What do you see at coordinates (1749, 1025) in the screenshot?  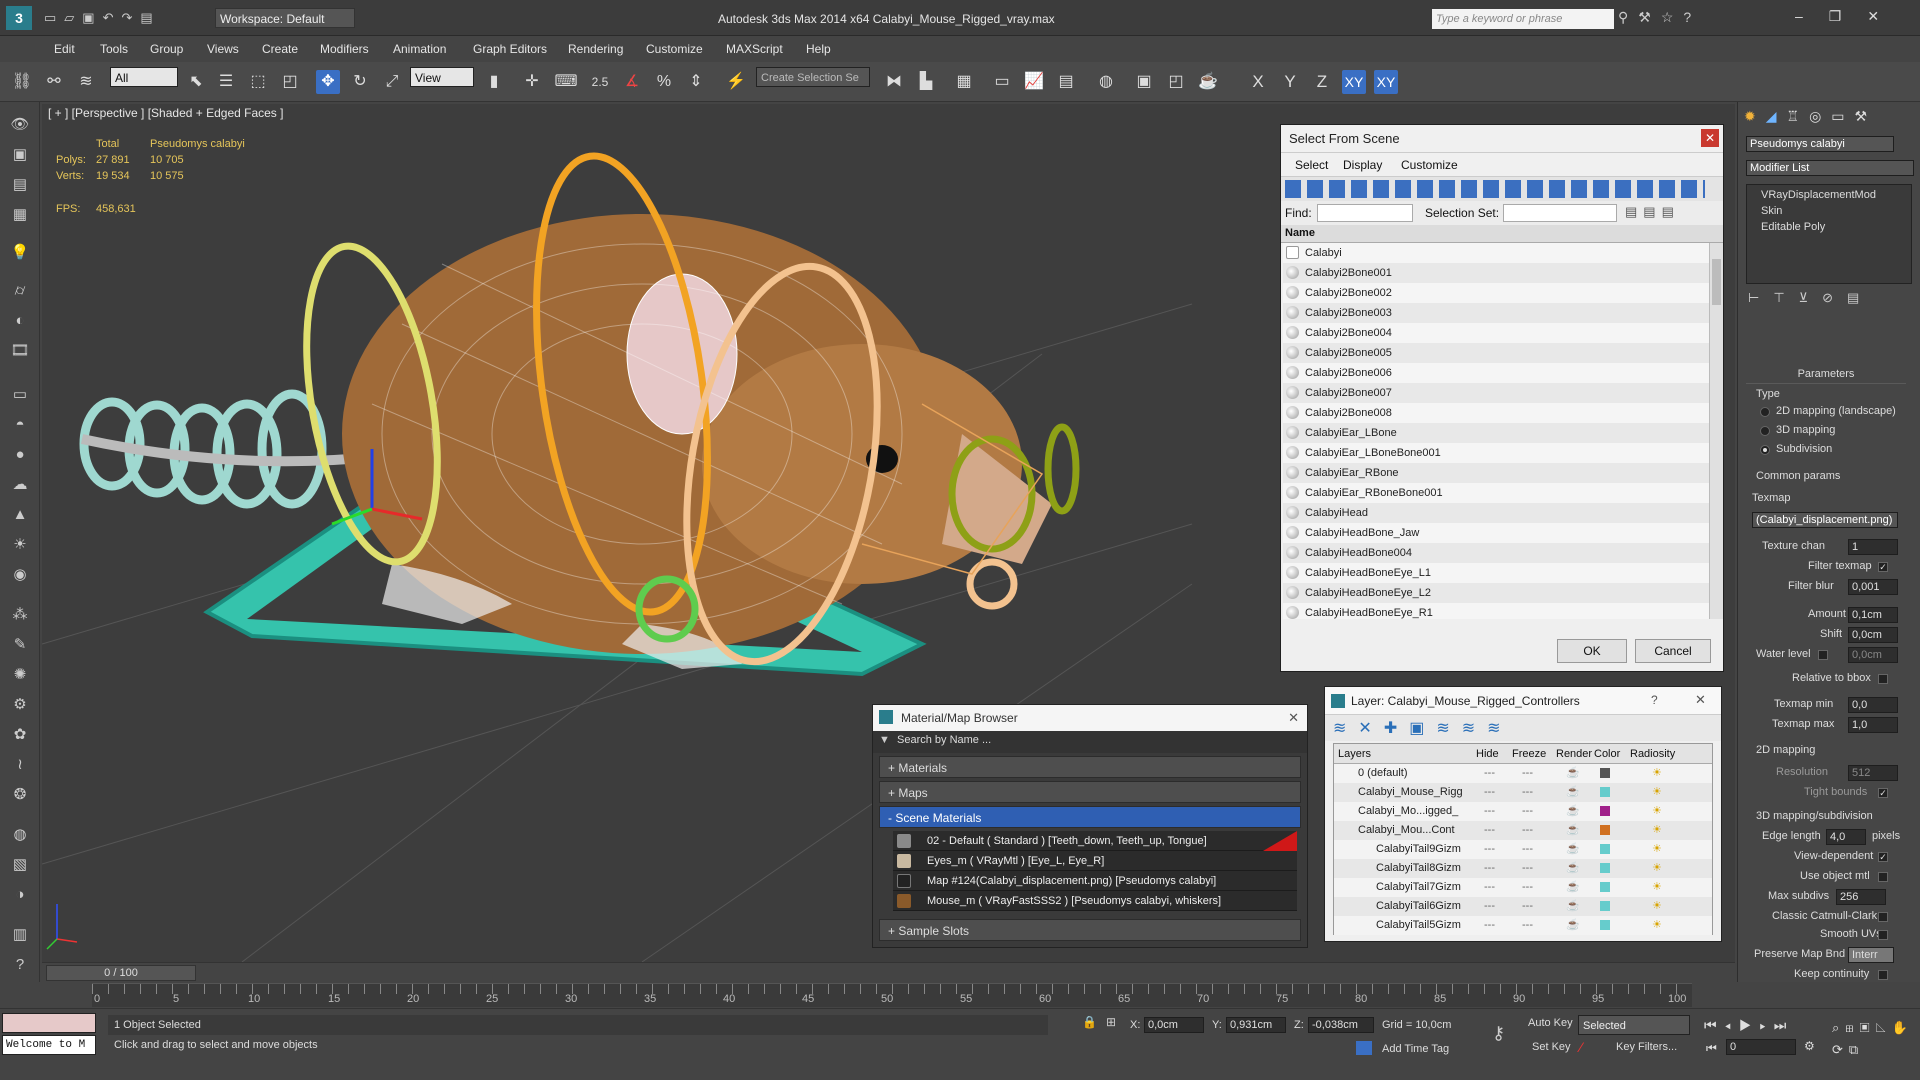 I see `play-icon: ▶` at bounding box center [1749, 1025].